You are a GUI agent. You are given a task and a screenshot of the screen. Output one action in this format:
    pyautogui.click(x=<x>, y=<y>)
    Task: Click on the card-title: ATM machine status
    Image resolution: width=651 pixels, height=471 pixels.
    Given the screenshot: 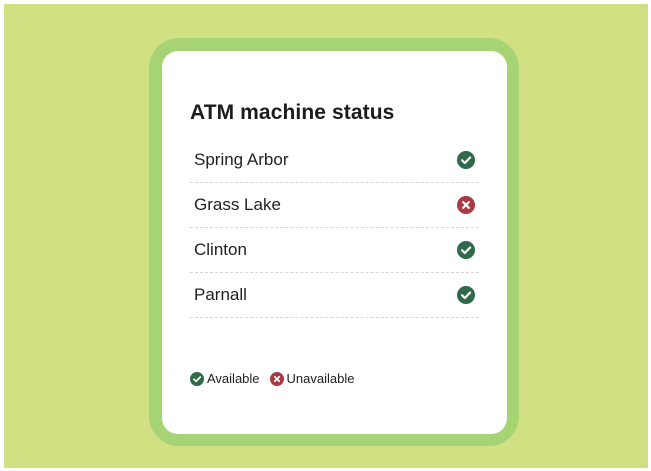 What is the action you would take?
    pyautogui.click(x=292, y=112)
    